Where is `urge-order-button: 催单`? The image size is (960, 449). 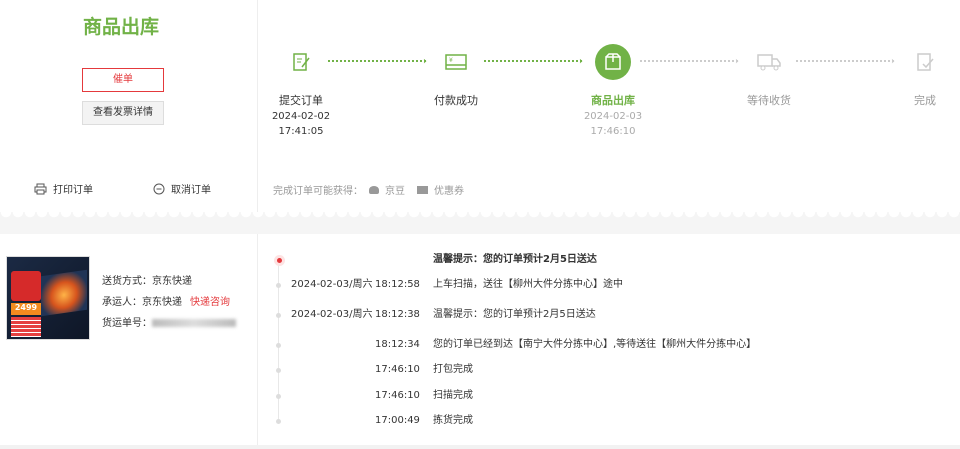
urge-order-button: 催单 is located at coordinates (123, 80).